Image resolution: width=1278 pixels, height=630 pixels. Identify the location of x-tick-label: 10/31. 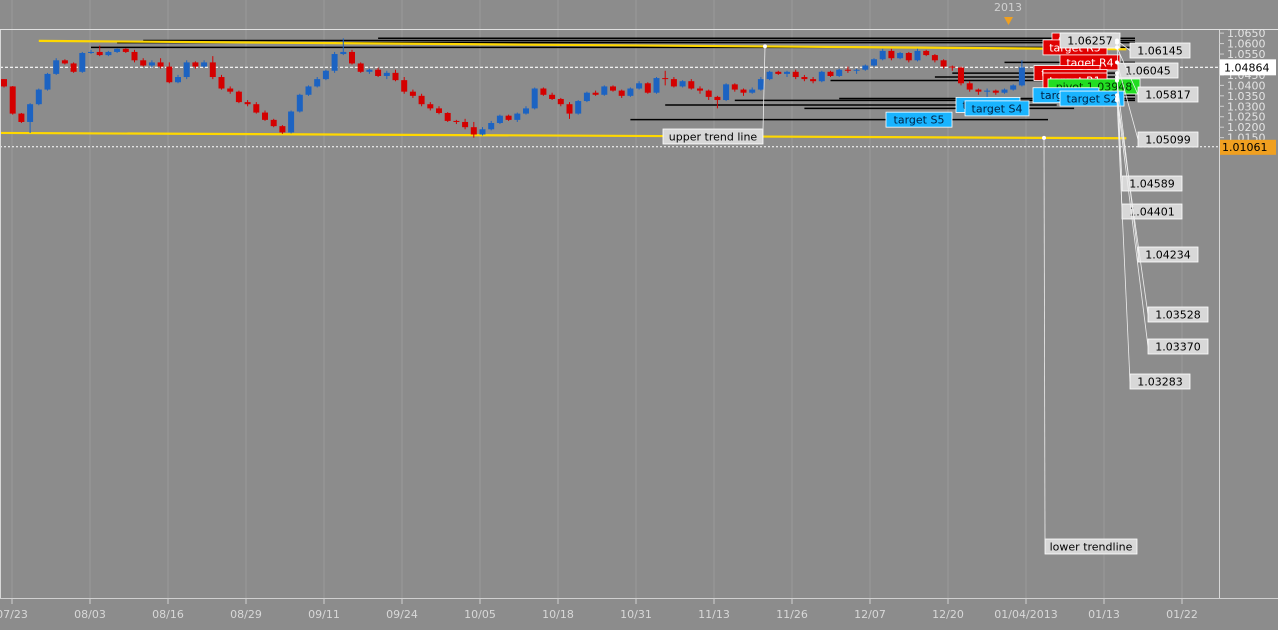
(636, 614).